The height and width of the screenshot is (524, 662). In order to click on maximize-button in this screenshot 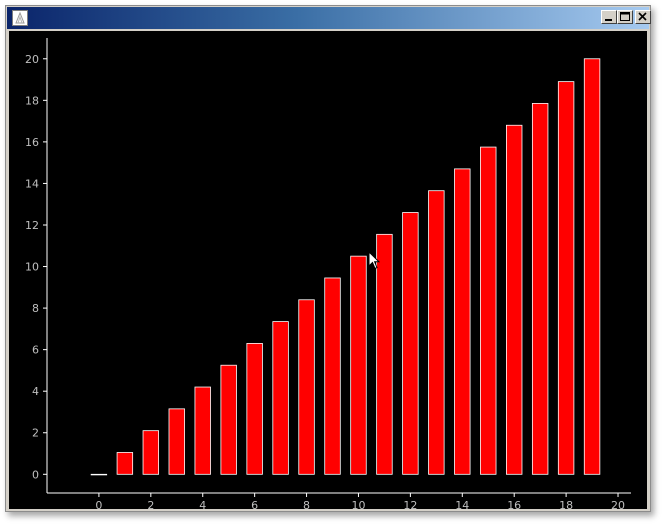, I will do `click(625, 17)`.